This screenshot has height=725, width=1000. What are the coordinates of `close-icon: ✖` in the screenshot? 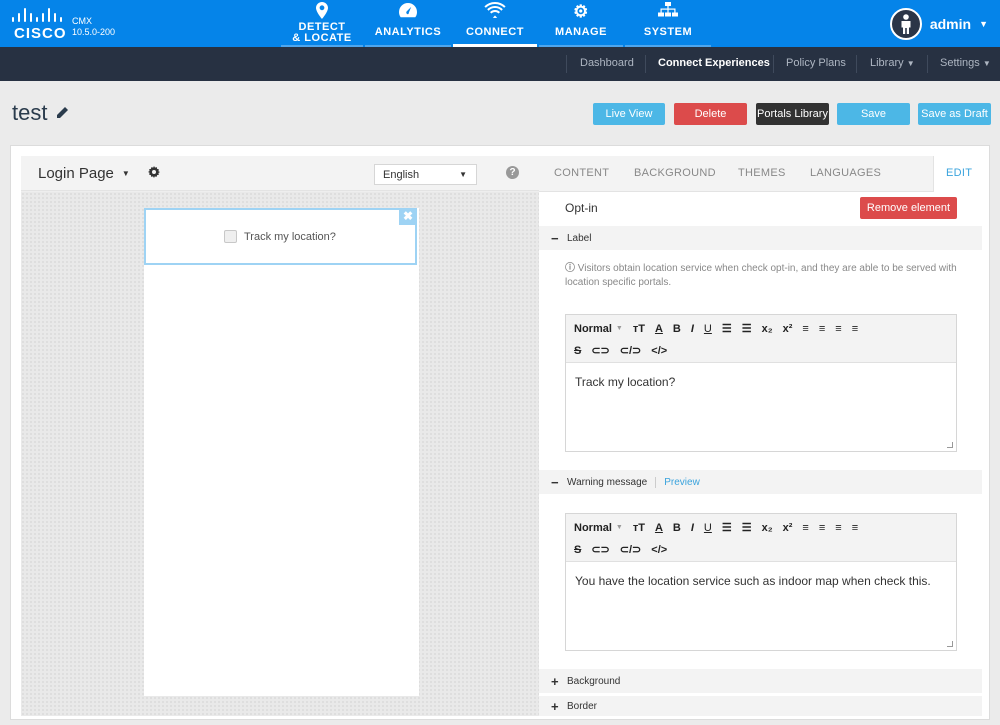 It's located at (408, 216).